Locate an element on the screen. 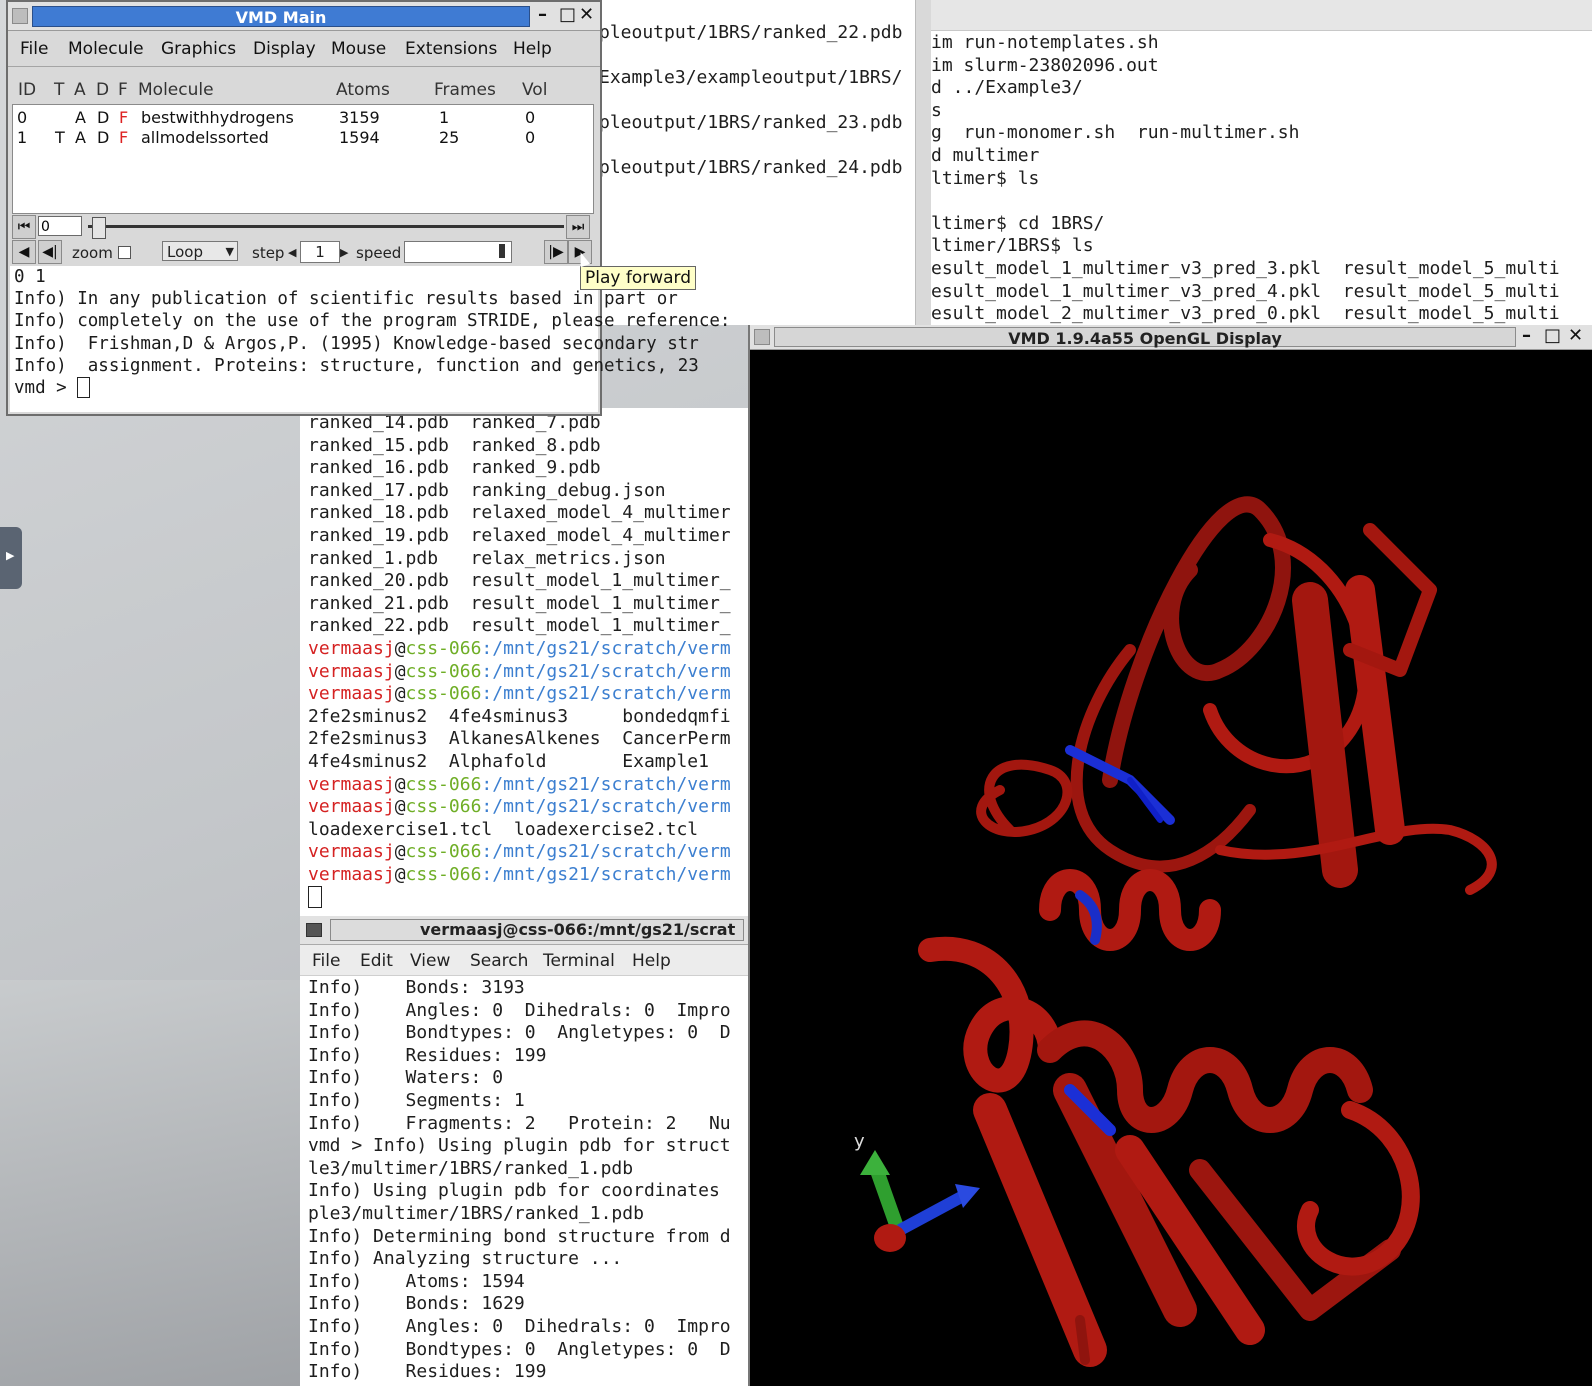 The image size is (1592, 1386). molecule-row: 0 A D F bestwithhydrogens 3159 1 0 is located at coordinates (303, 118).